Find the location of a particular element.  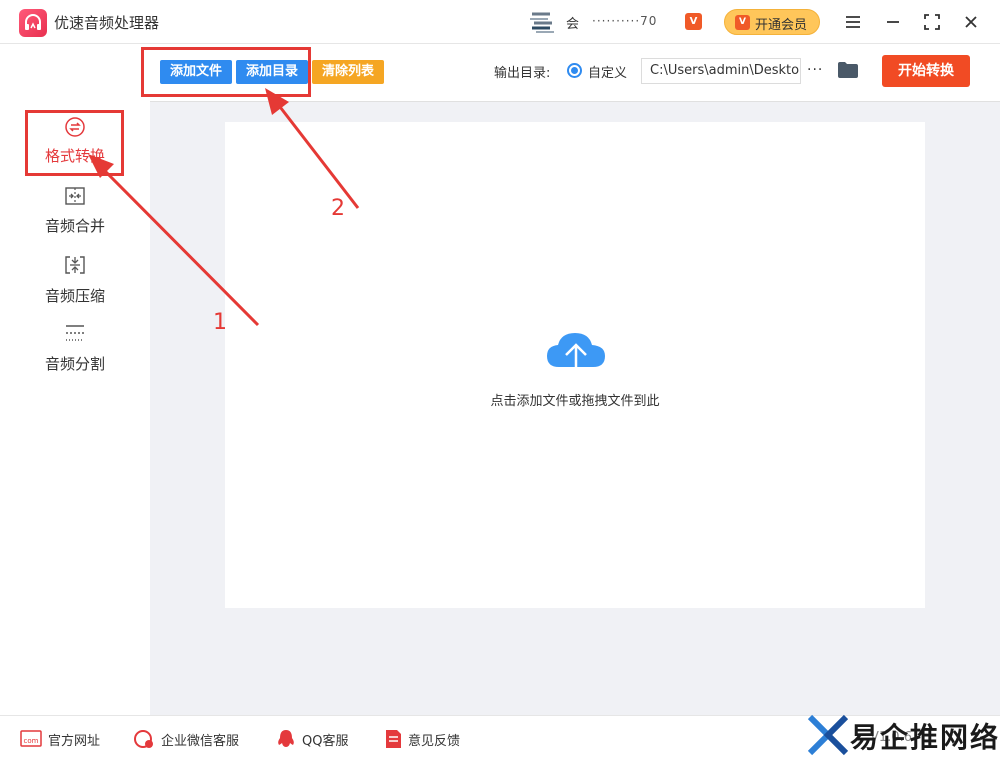

sidebar-item-audio-split: 音频分割 is located at coordinates (75, 350).